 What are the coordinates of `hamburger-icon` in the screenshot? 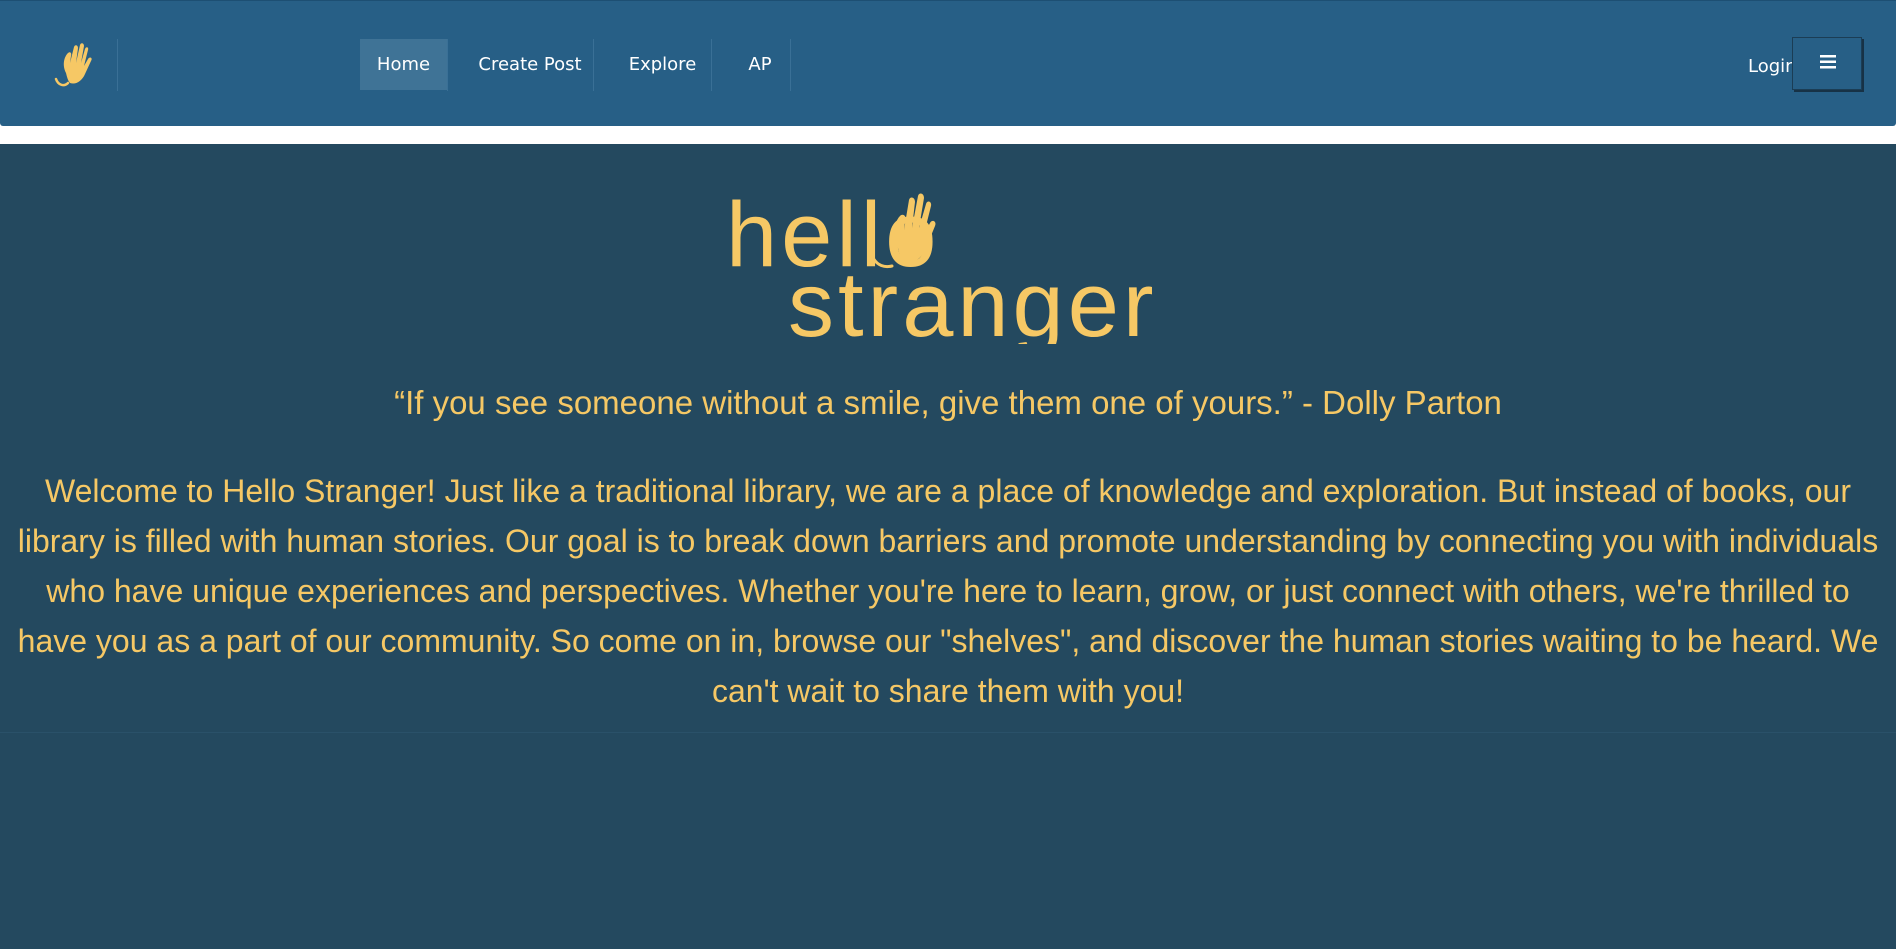 It's located at (1828, 62).